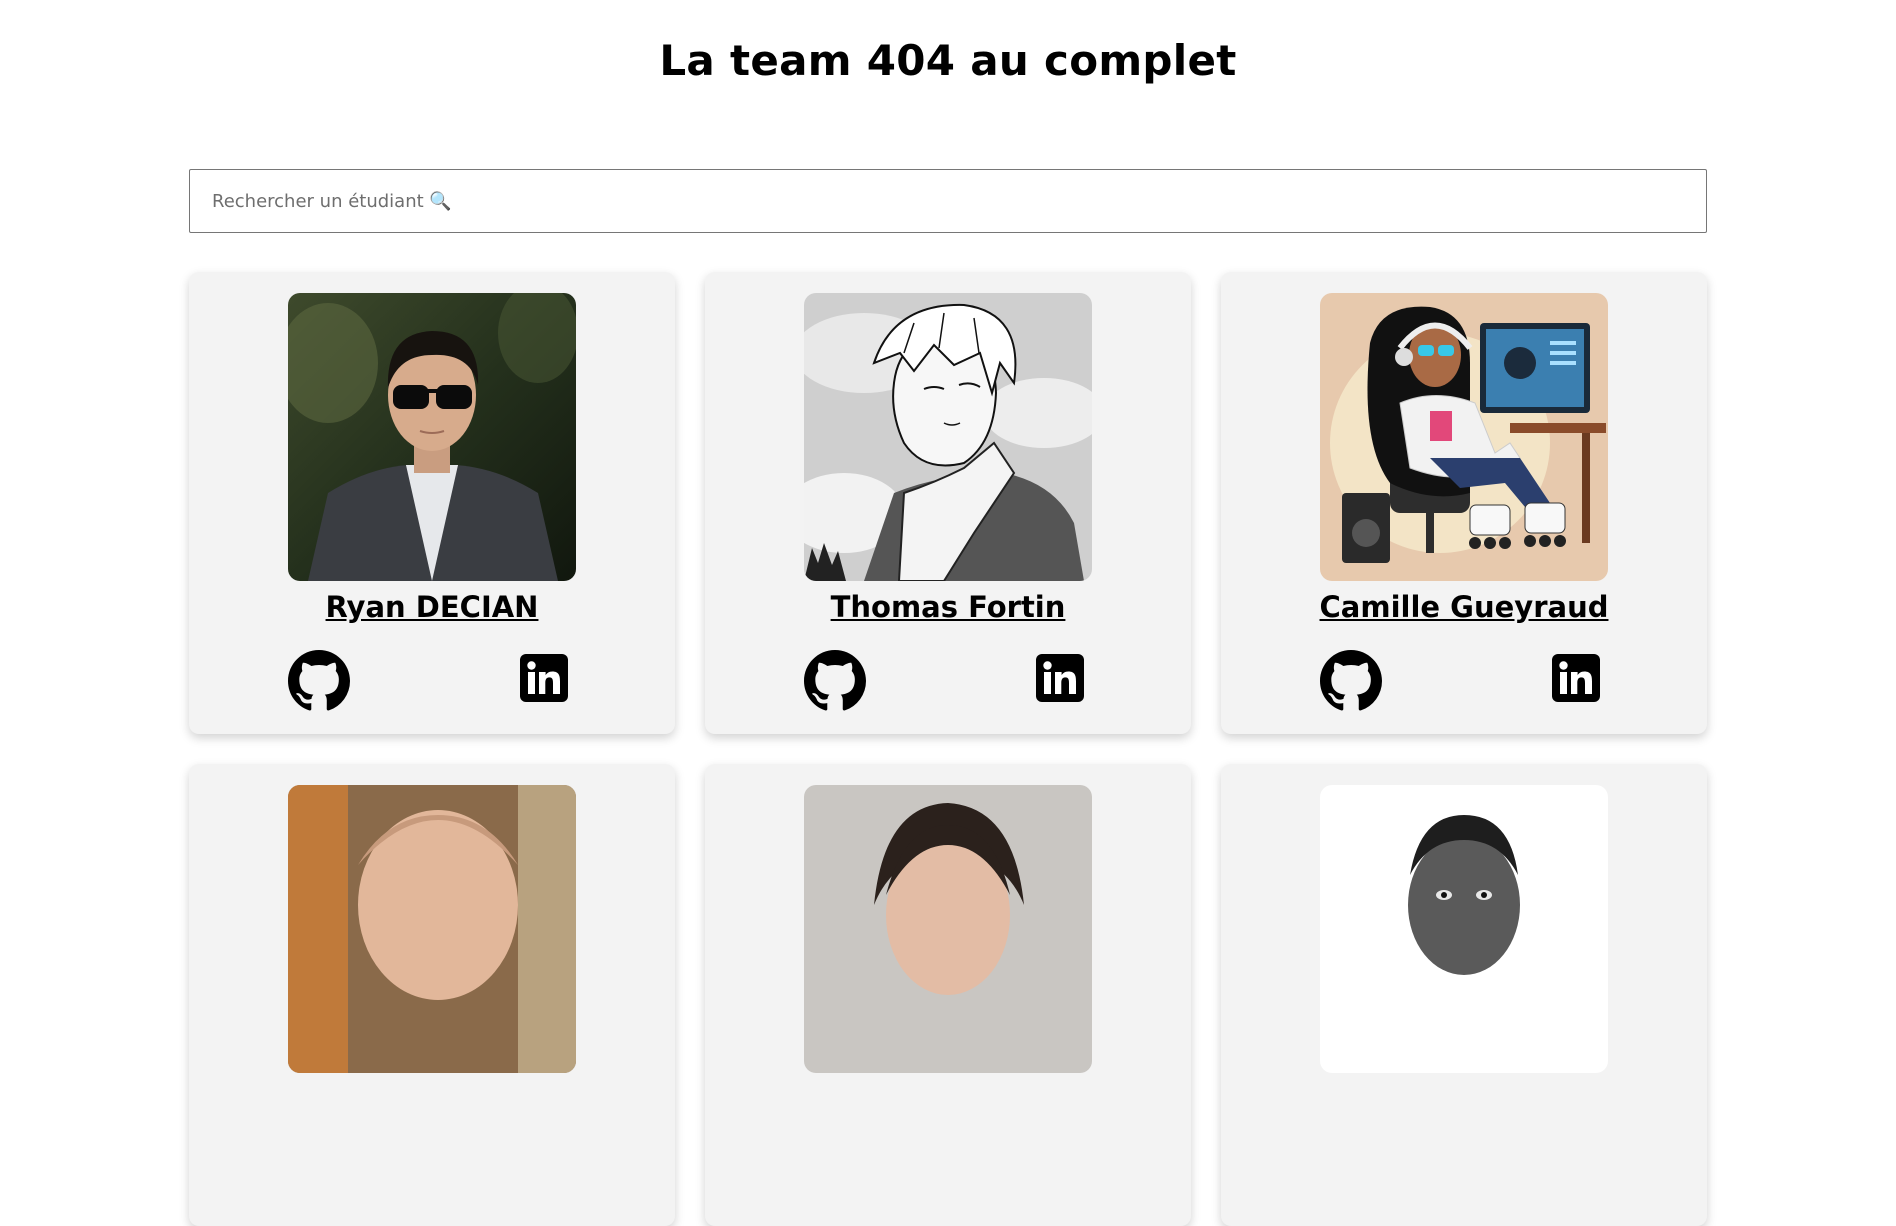 The image size is (1896, 1226). I want to click on member-card: Ryan DECIAN, so click(432, 503).